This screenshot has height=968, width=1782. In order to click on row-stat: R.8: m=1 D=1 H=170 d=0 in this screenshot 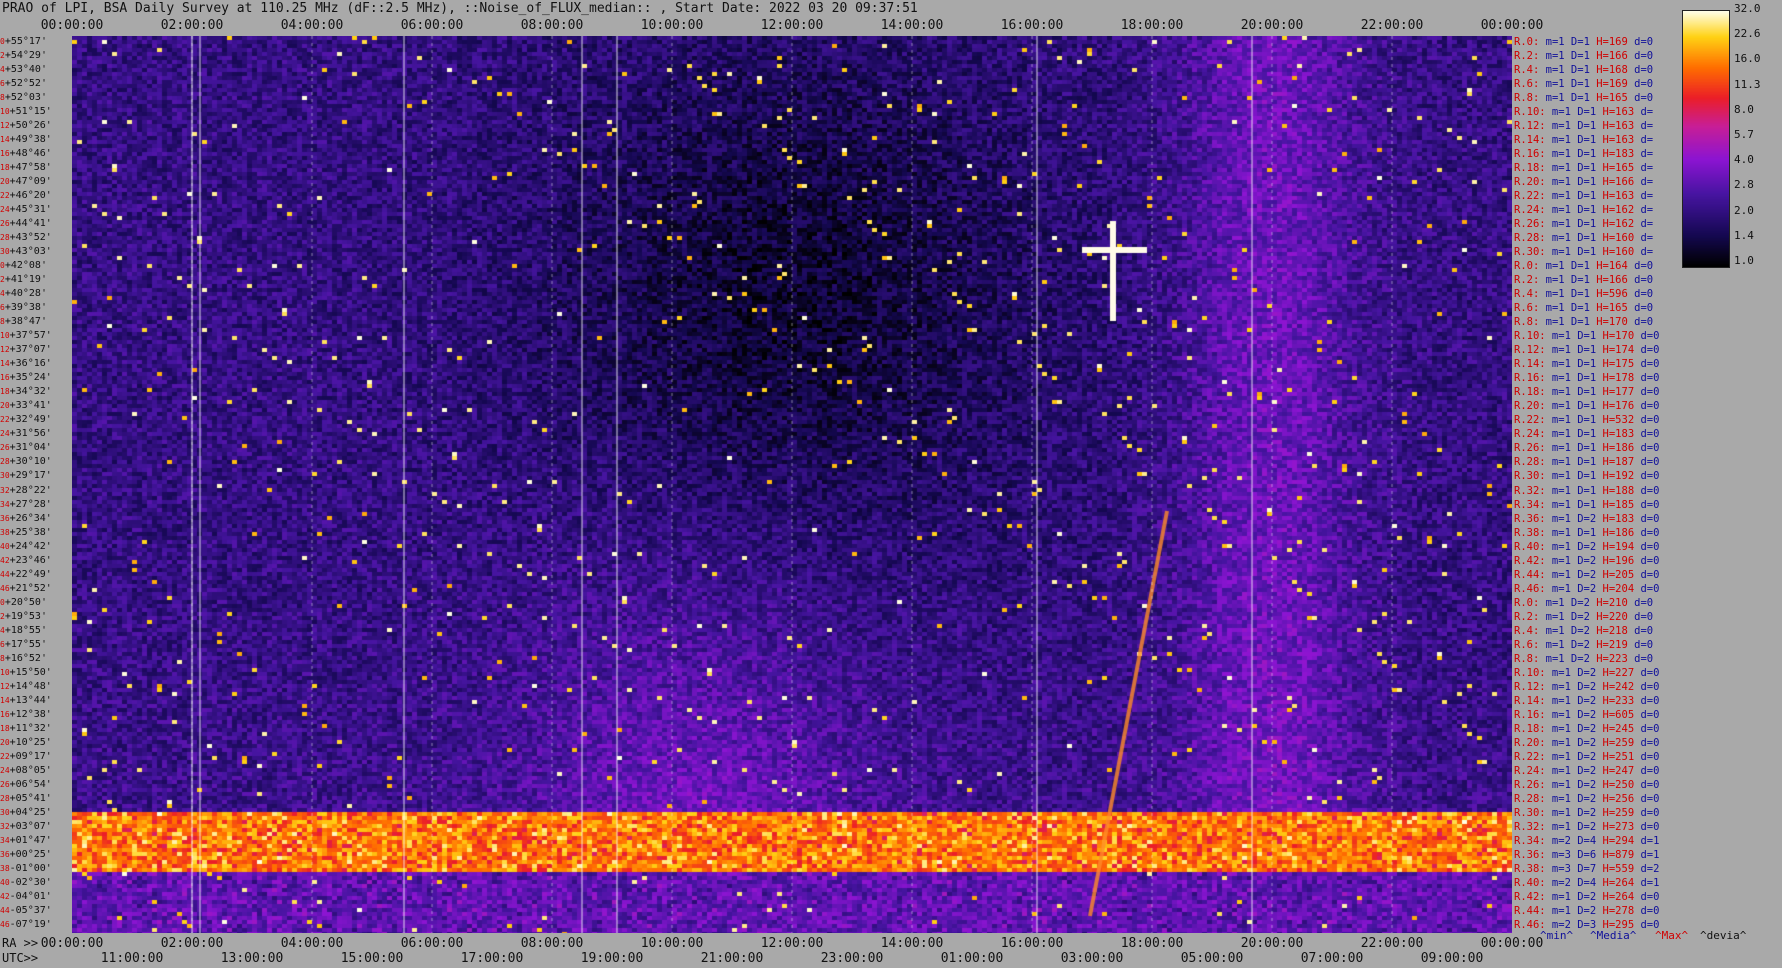, I will do `click(1584, 322)`.